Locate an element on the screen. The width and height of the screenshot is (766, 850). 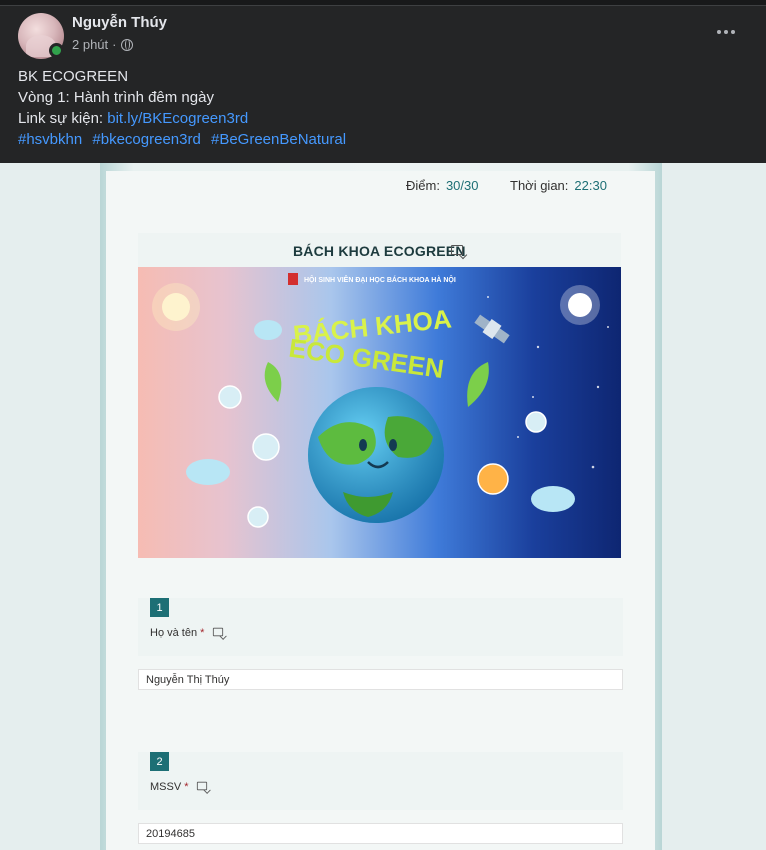
time-value: 22:30 is located at coordinates (590, 185).